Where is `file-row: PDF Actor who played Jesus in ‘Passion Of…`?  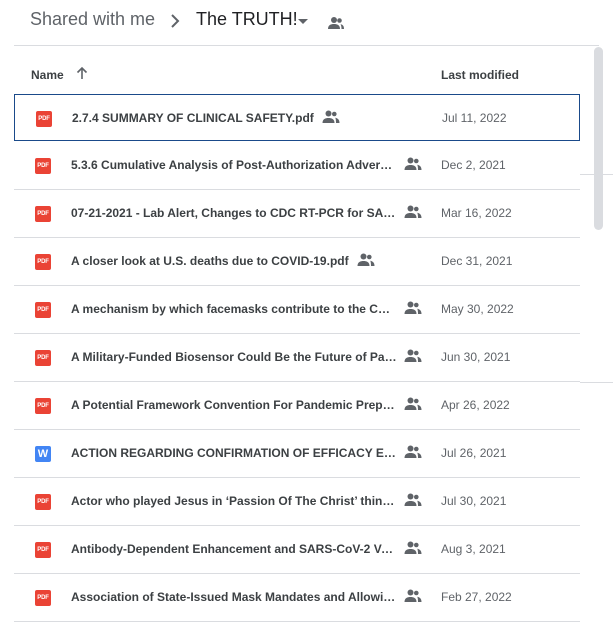
file-row: PDF Actor who played Jesus in ‘Passion Of… is located at coordinates (297, 502).